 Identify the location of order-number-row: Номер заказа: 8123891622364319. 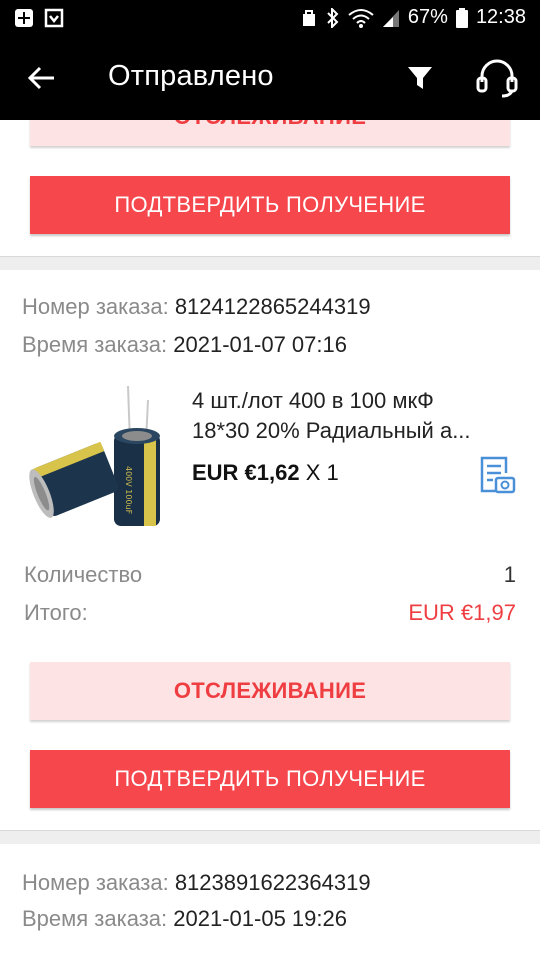
(196, 883).